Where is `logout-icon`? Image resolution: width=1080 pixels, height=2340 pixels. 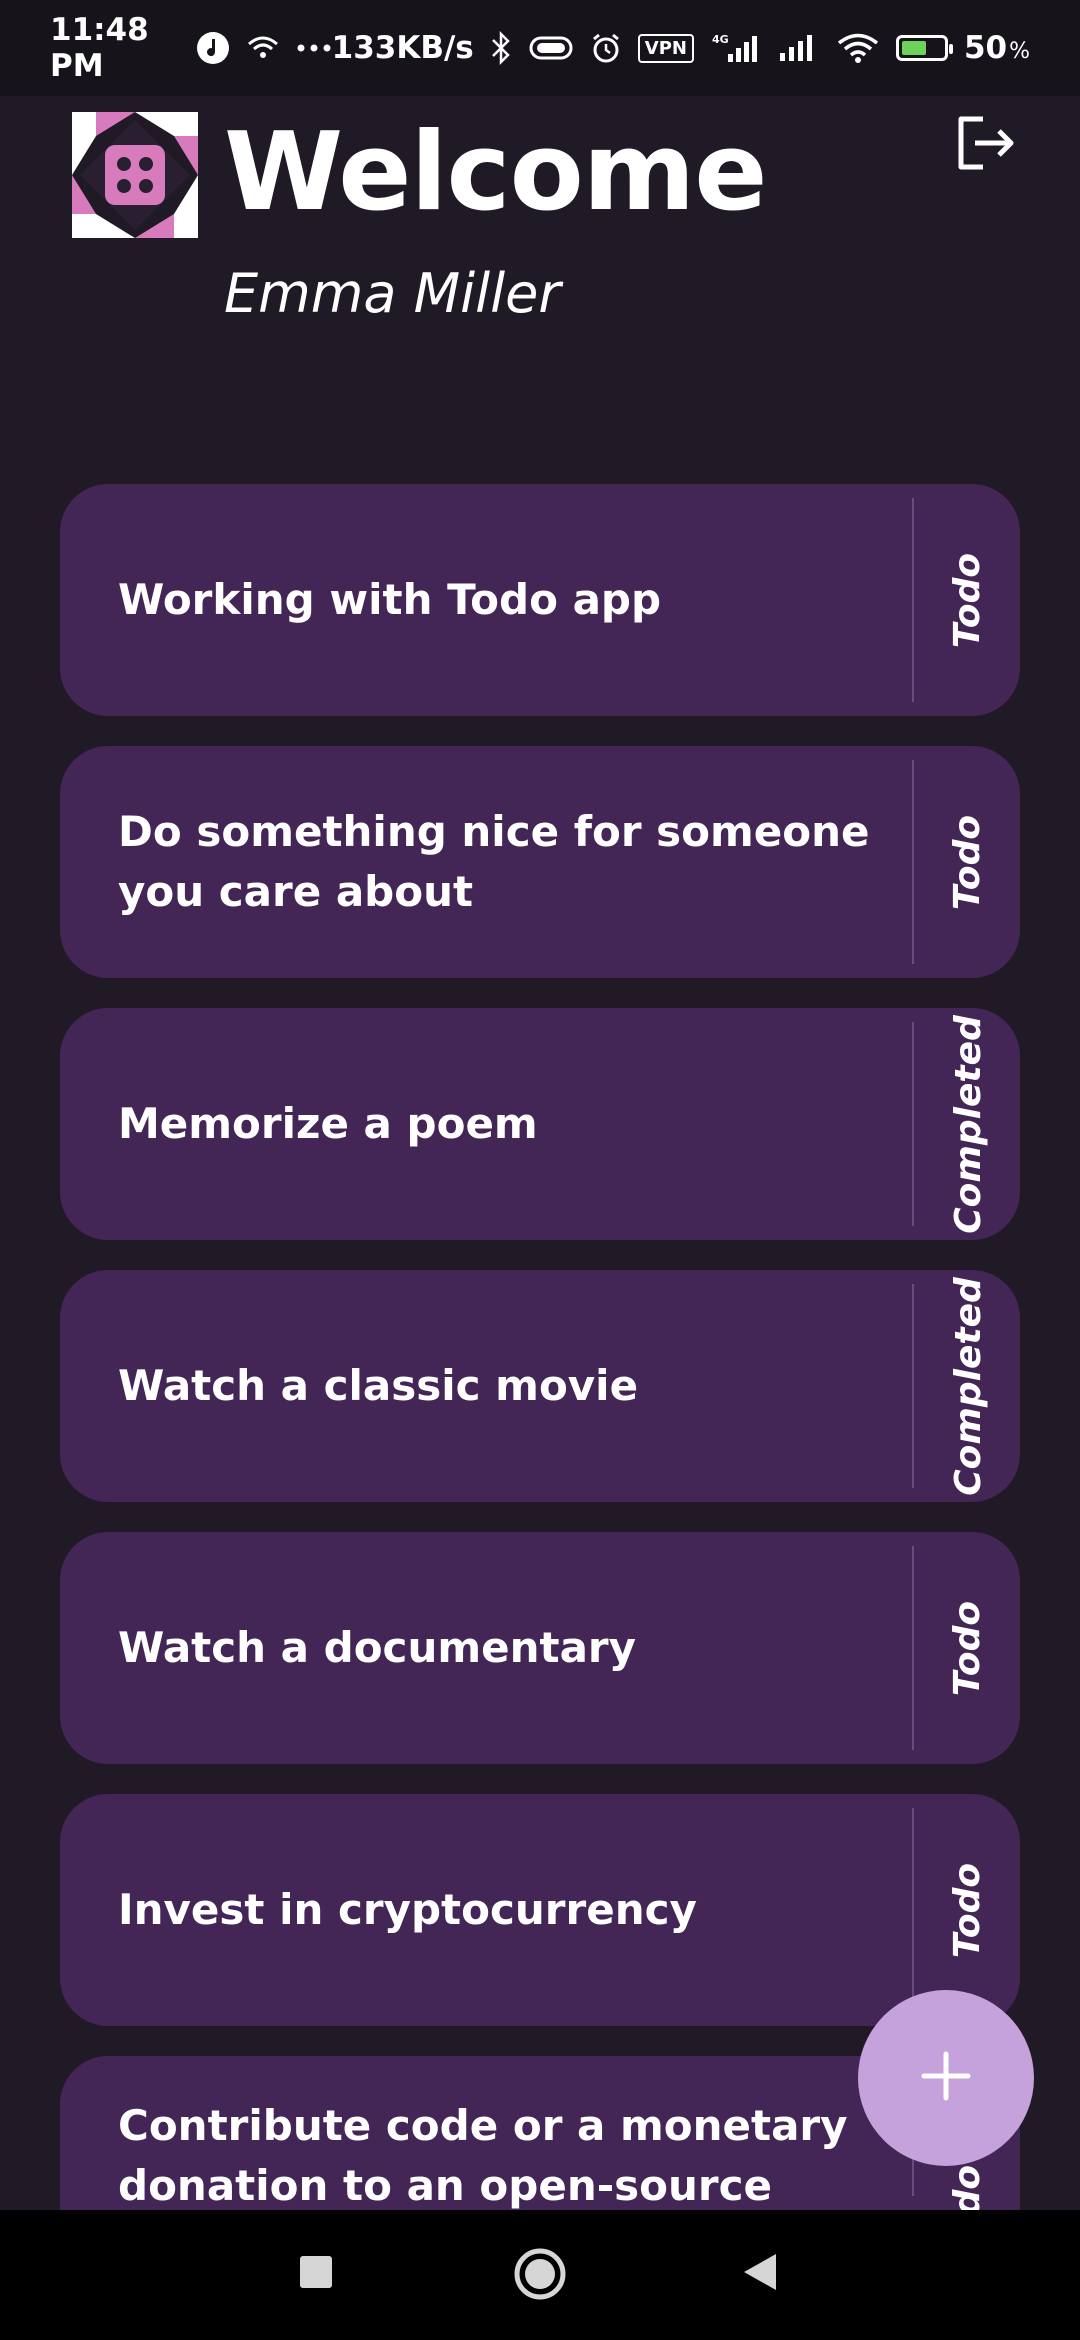
logout-icon is located at coordinates (985, 145).